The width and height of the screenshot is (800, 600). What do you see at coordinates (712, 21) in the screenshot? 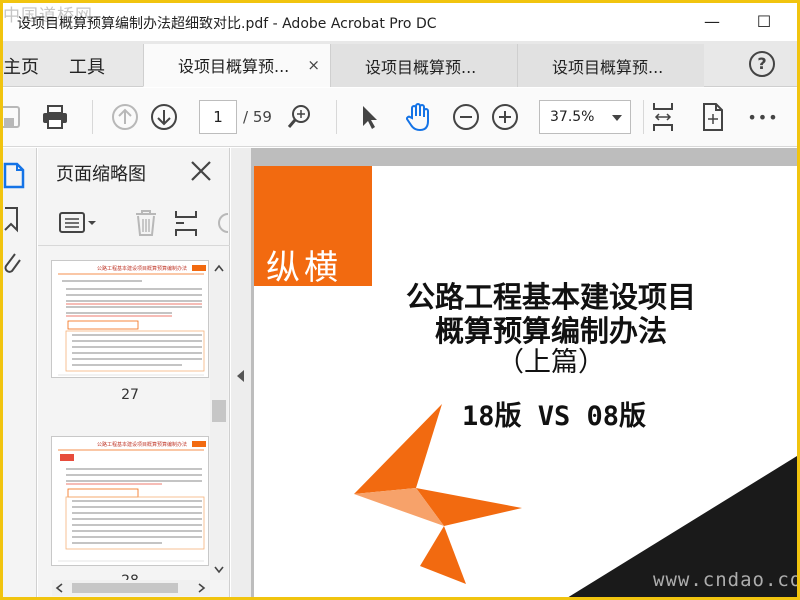
I see `minimize-button: —` at bounding box center [712, 21].